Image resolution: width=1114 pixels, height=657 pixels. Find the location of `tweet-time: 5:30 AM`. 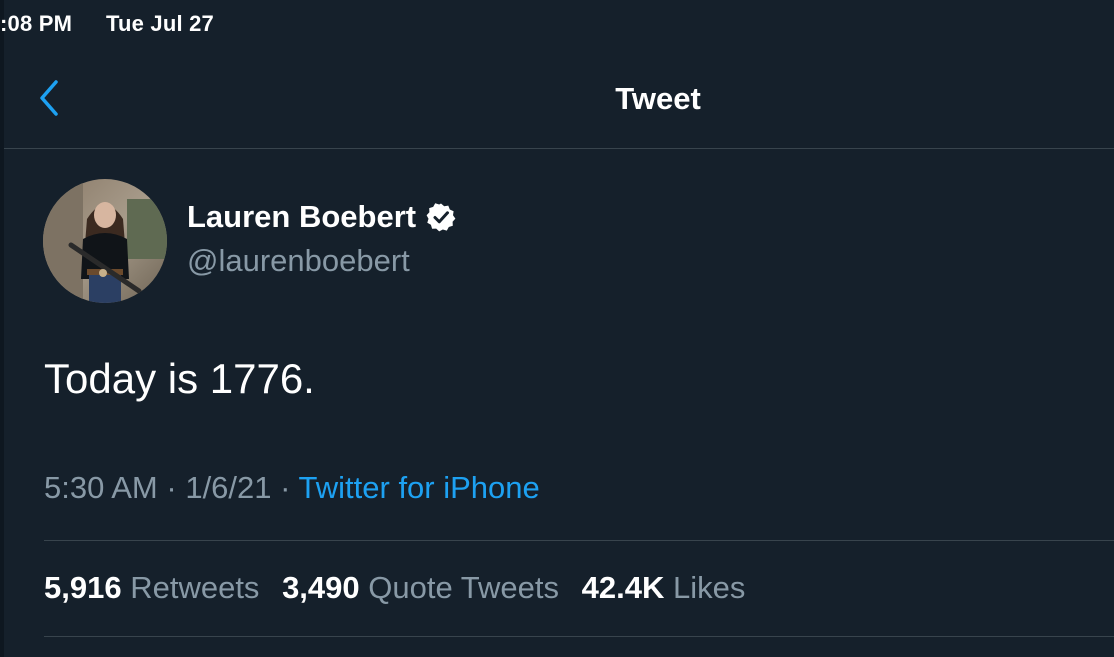

tweet-time: 5:30 AM is located at coordinates (101, 487).